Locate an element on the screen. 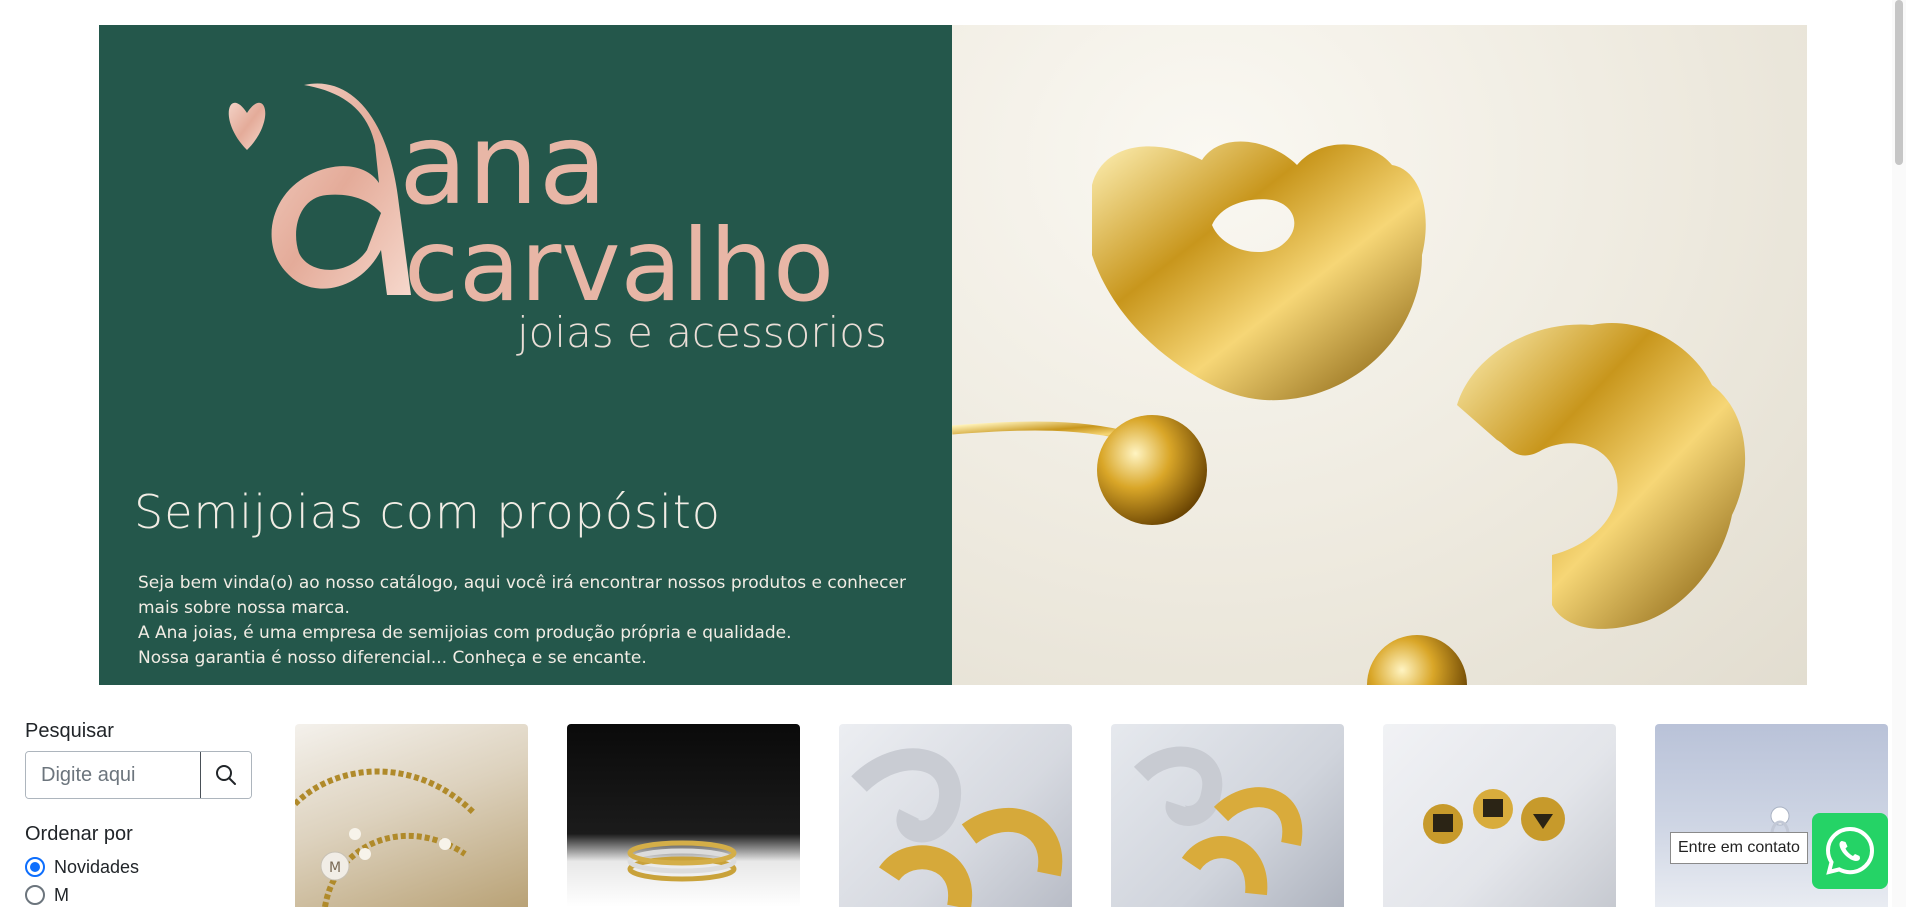 This screenshot has width=1906, height=908. scrollbar-thumb is located at coordinates (1899, 82).